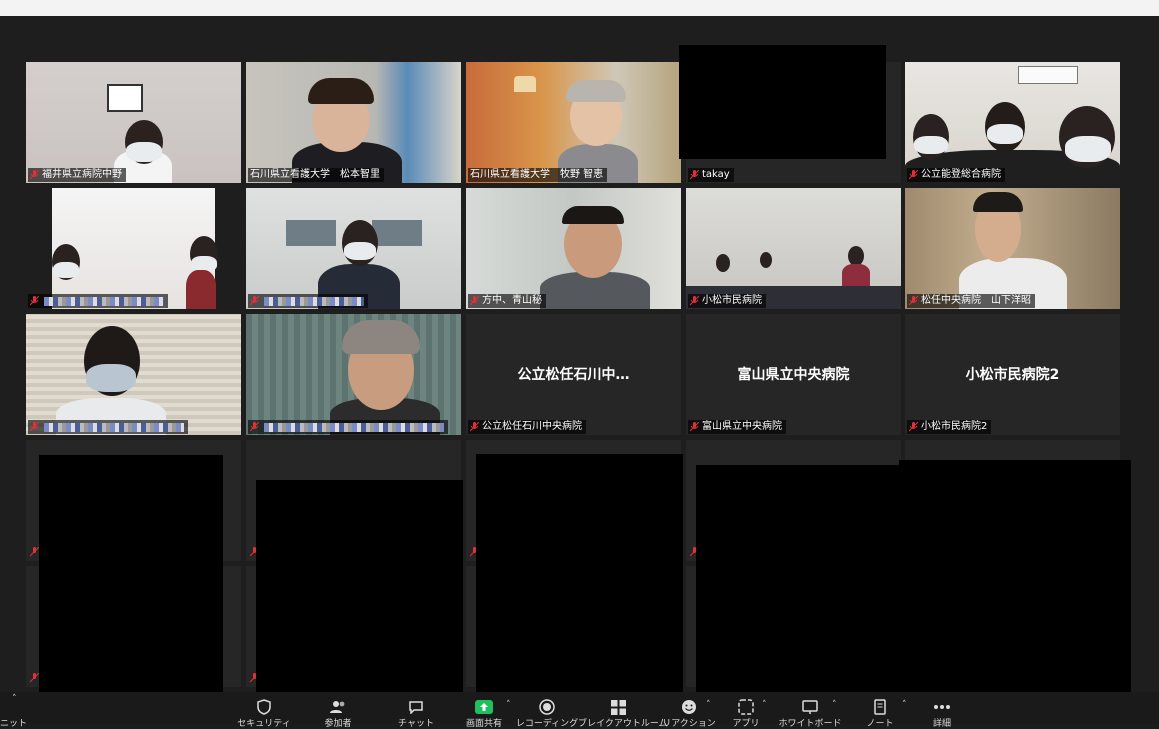 The height and width of the screenshot is (729, 1159). I want to click on participant-display-name: 富山県立中央病院, so click(793, 375).